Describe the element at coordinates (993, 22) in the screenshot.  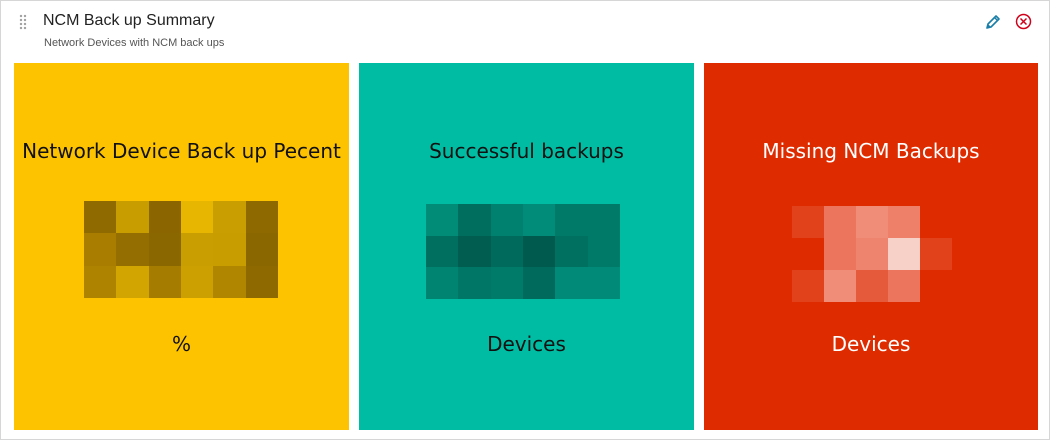
I see `pencil-icon` at that location.